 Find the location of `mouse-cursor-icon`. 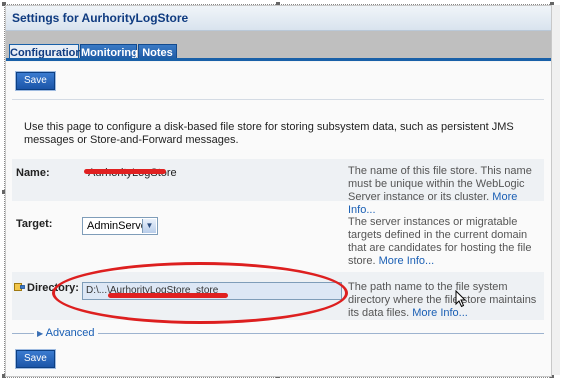

mouse-cursor-icon is located at coordinates (461, 299).